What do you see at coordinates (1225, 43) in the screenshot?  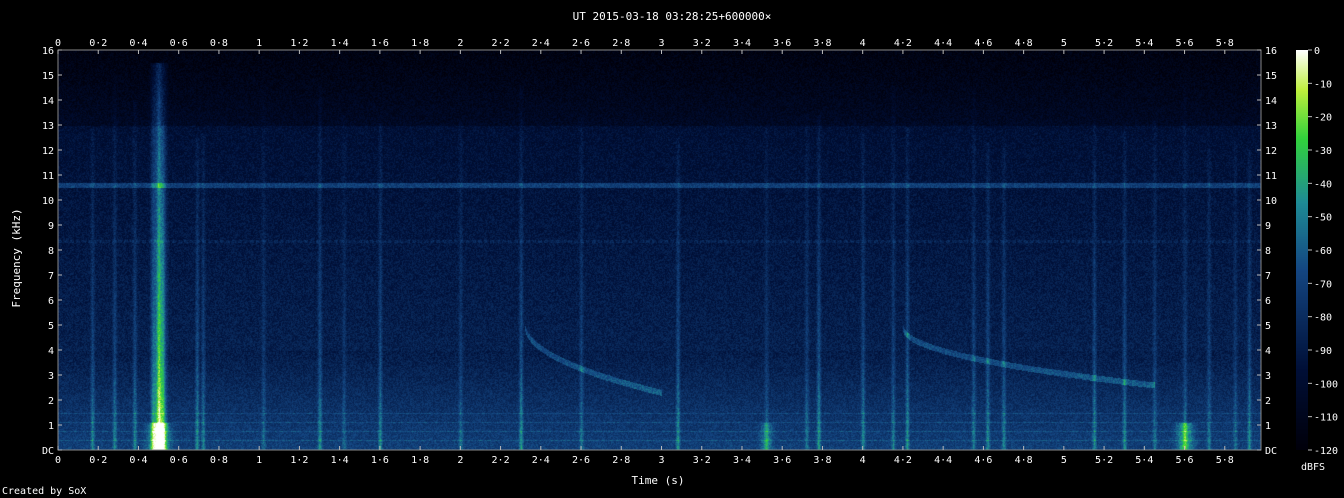 I see `x-tick-top-label: 5·8` at bounding box center [1225, 43].